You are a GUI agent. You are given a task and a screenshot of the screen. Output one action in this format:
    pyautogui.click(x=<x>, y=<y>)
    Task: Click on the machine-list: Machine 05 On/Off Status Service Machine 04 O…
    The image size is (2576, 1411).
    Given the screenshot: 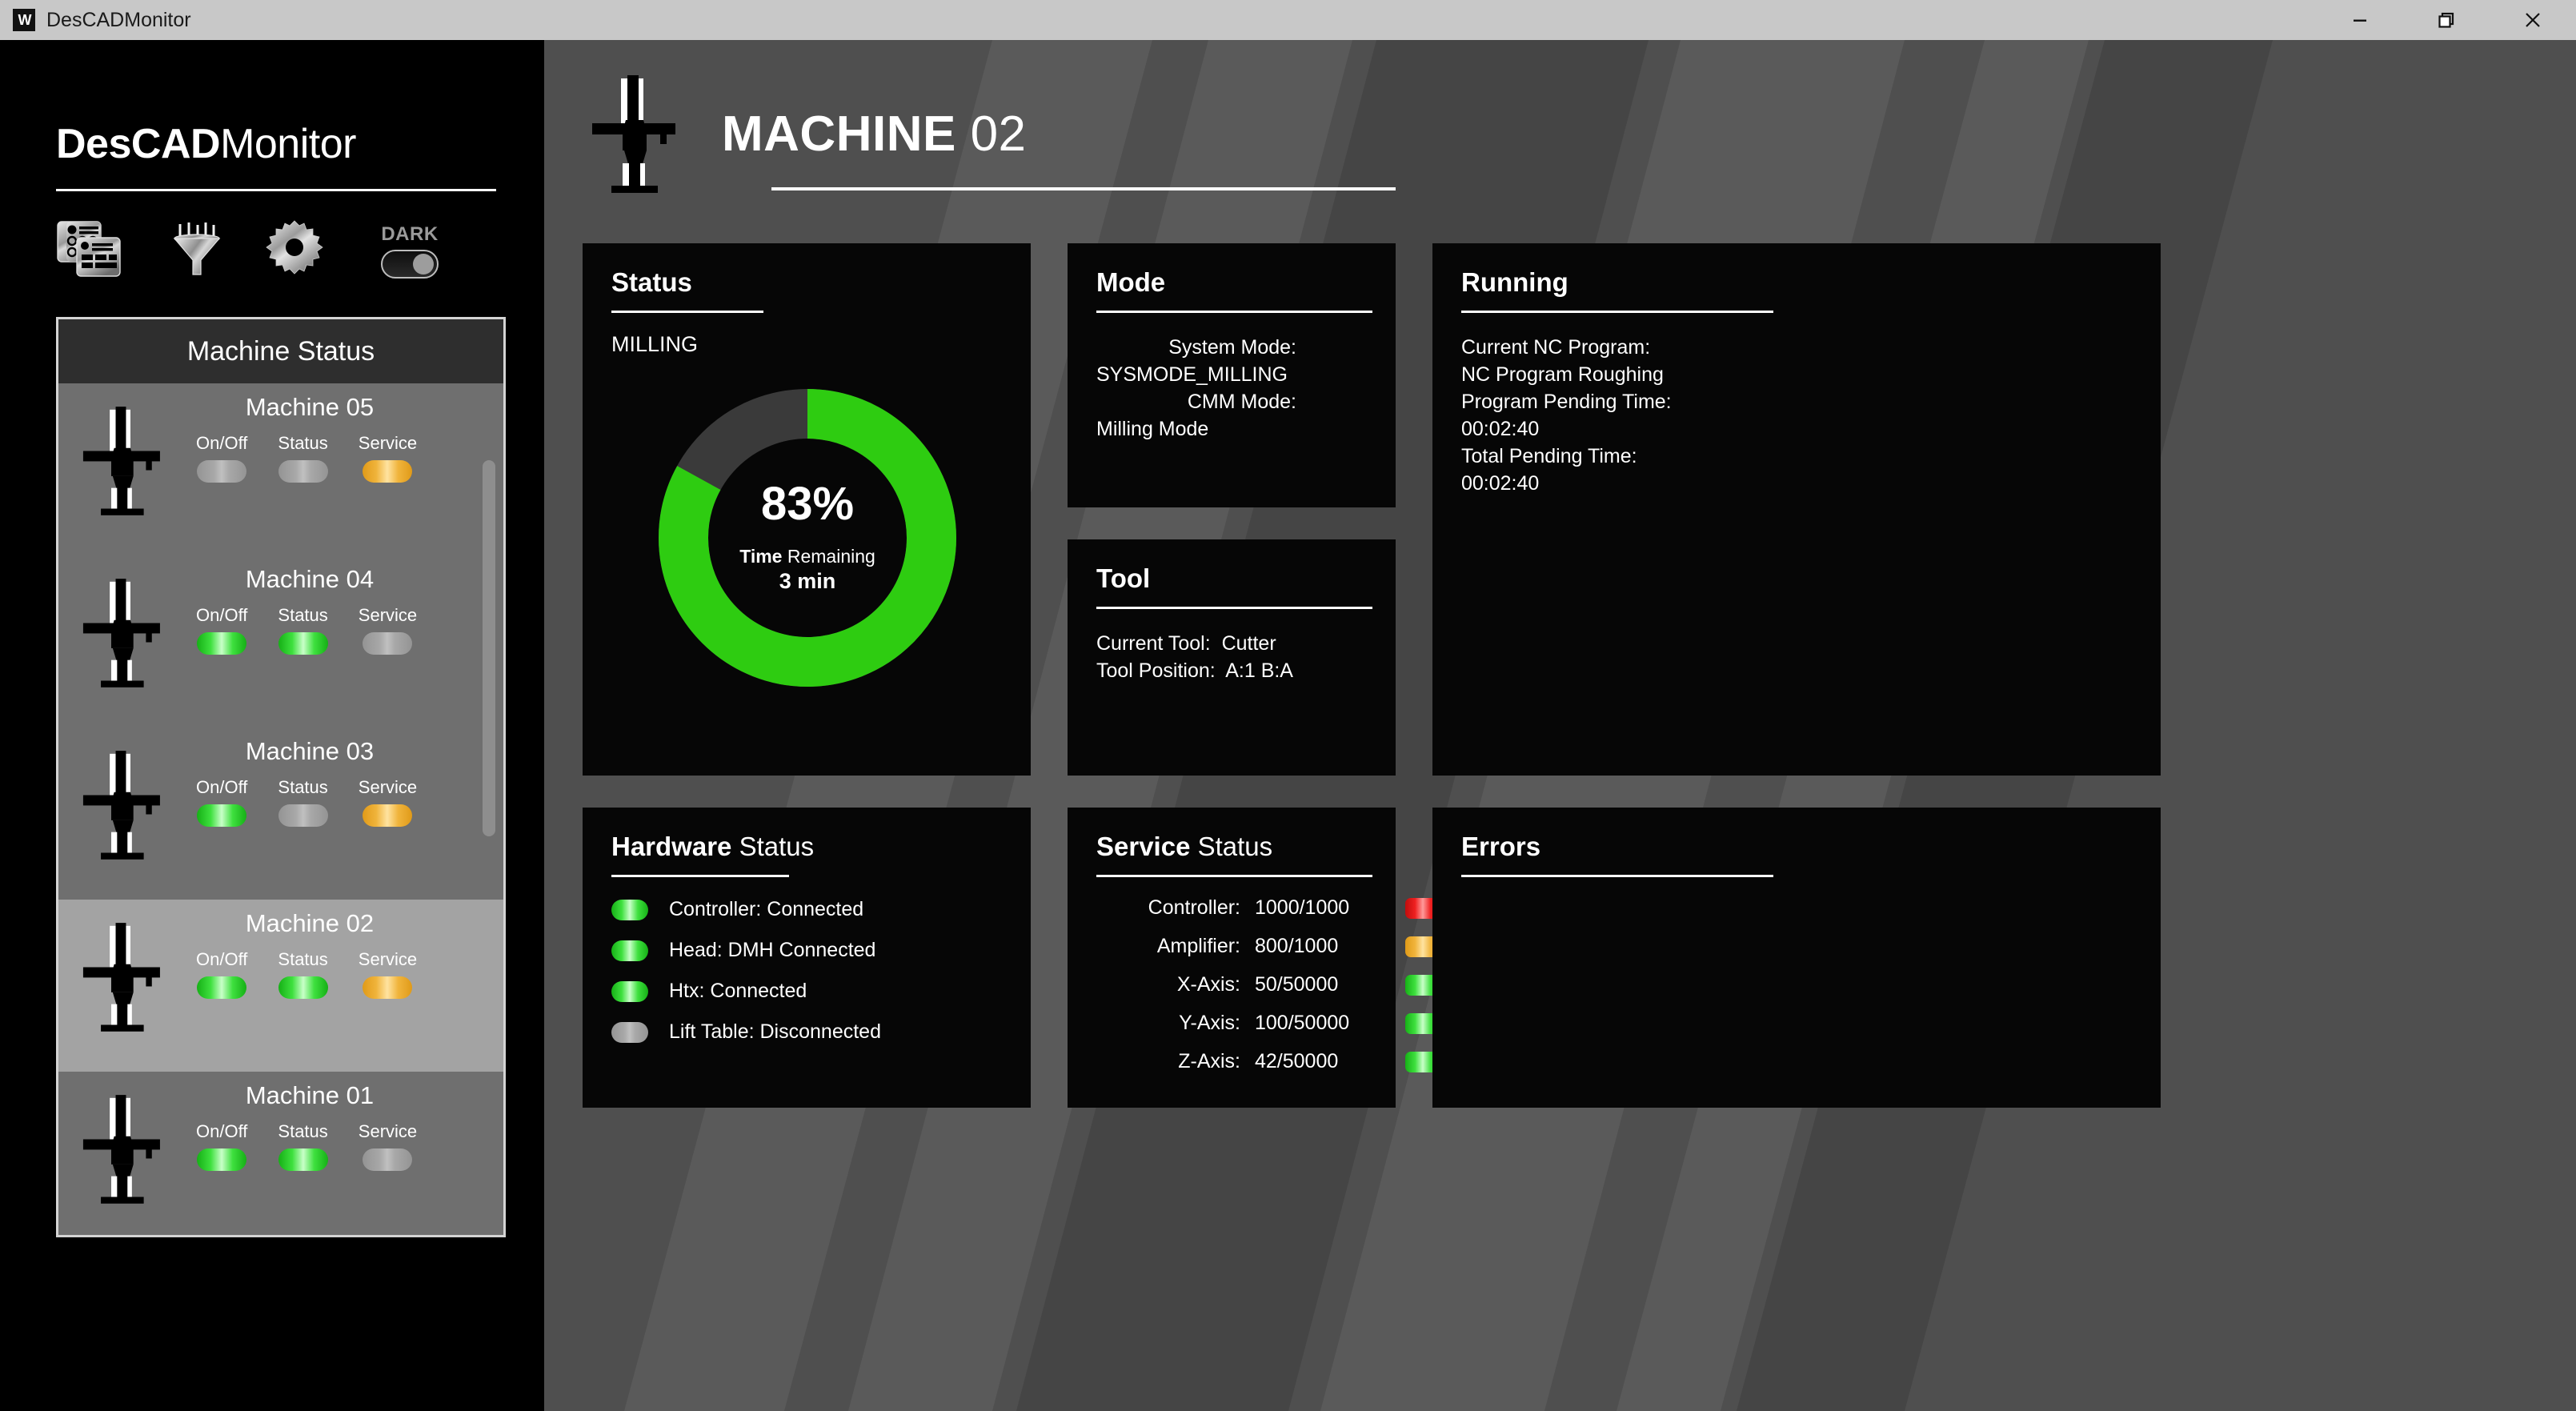 What is the action you would take?
    pyautogui.click(x=280, y=809)
    